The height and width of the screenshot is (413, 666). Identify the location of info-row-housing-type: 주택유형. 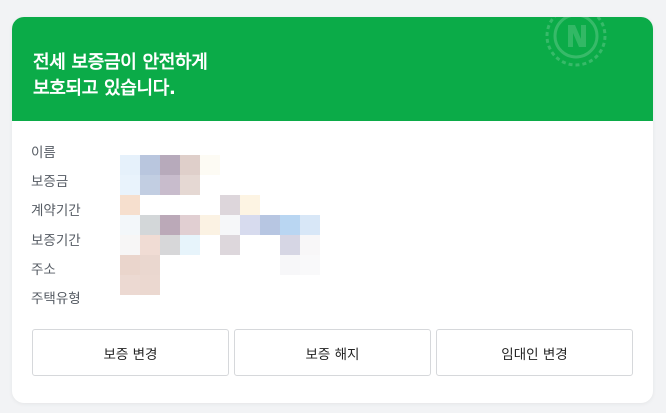
(181, 299).